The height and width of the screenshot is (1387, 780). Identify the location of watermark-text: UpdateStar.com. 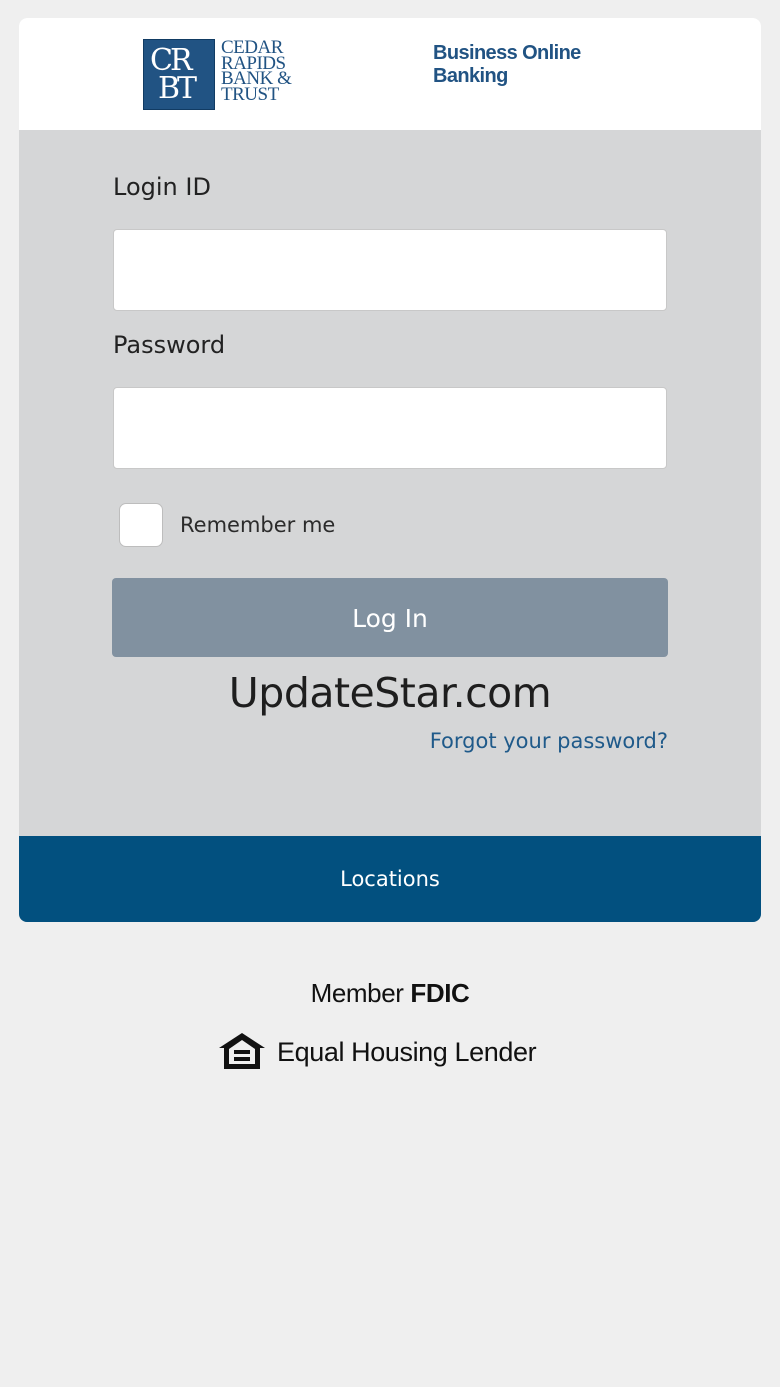
(390, 693).